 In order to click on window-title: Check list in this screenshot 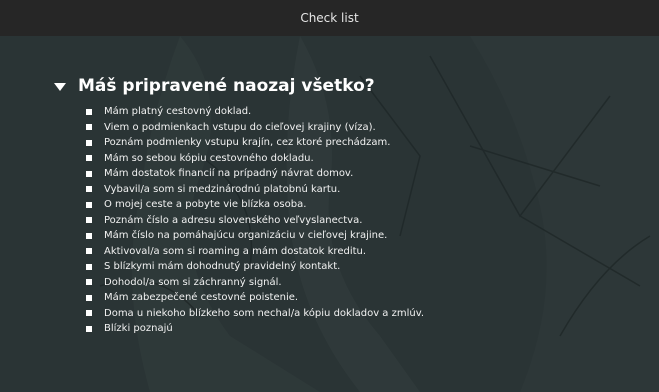, I will do `click(329, 18)`.